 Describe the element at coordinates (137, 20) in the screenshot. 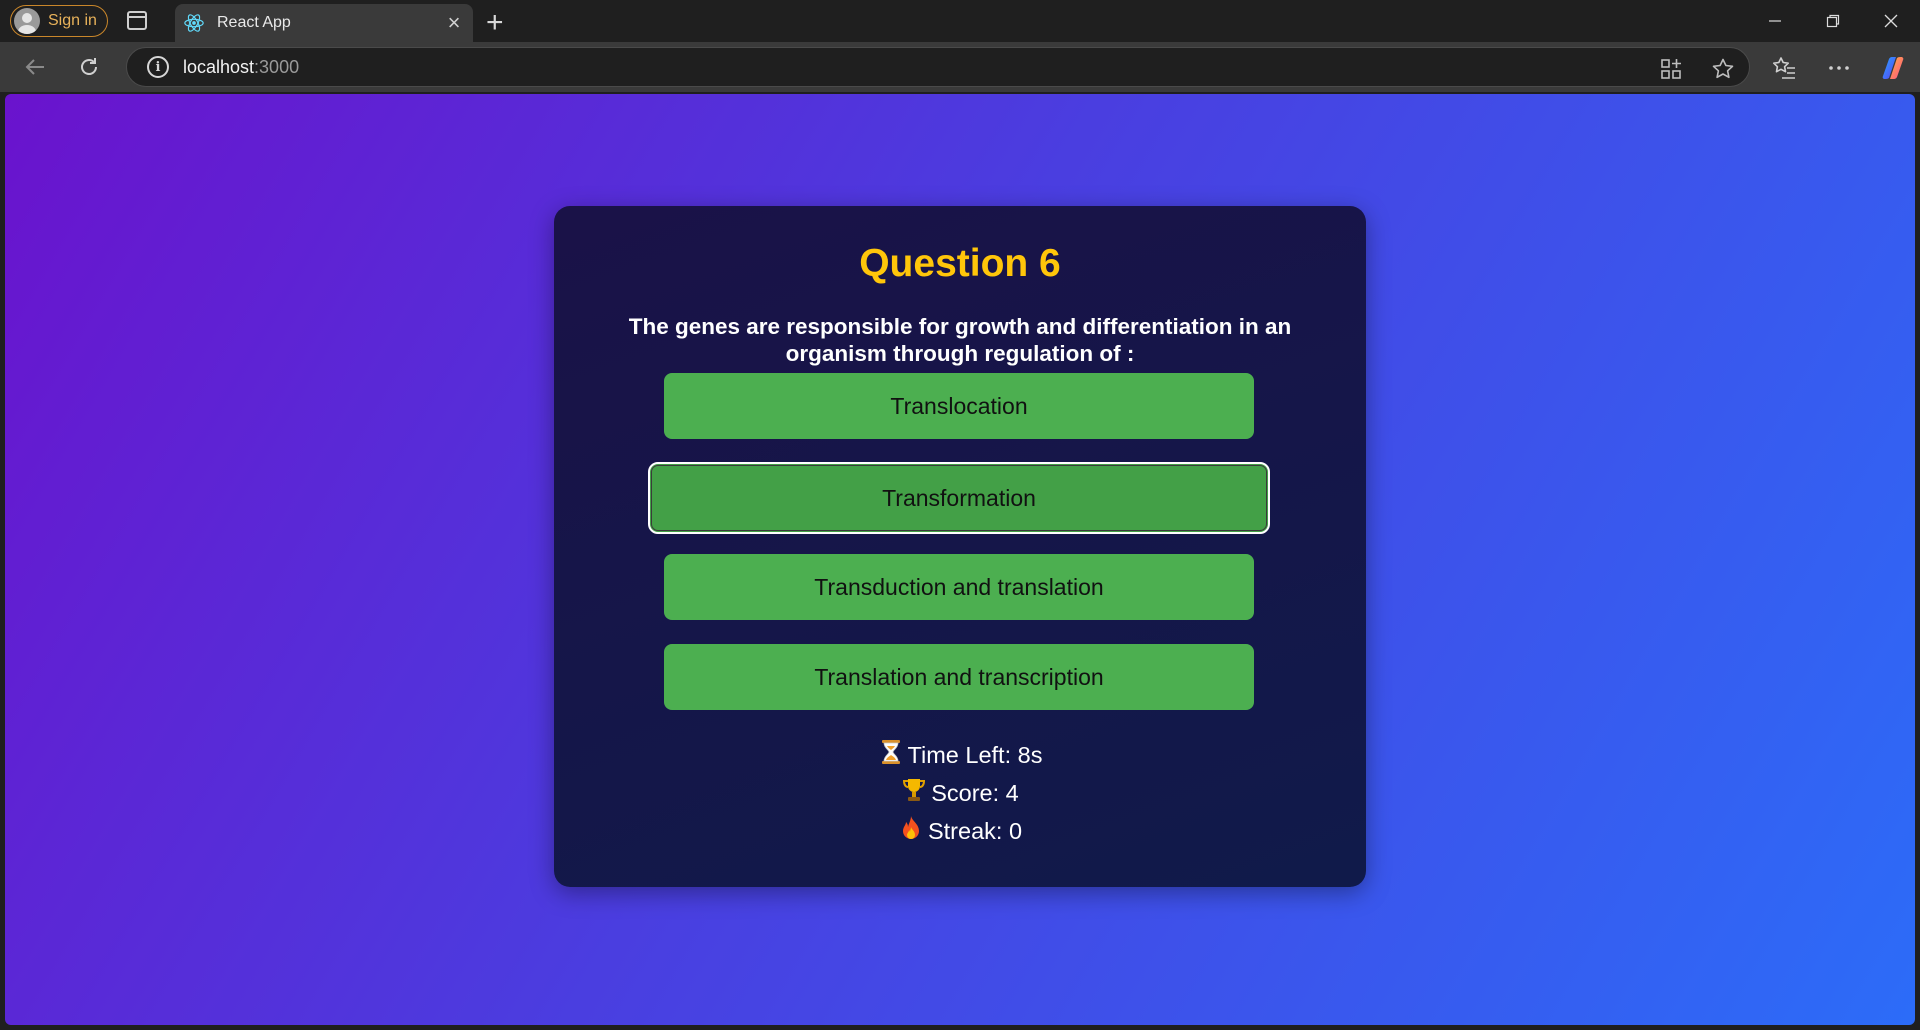

I see `tab-actions-icon` at that location.